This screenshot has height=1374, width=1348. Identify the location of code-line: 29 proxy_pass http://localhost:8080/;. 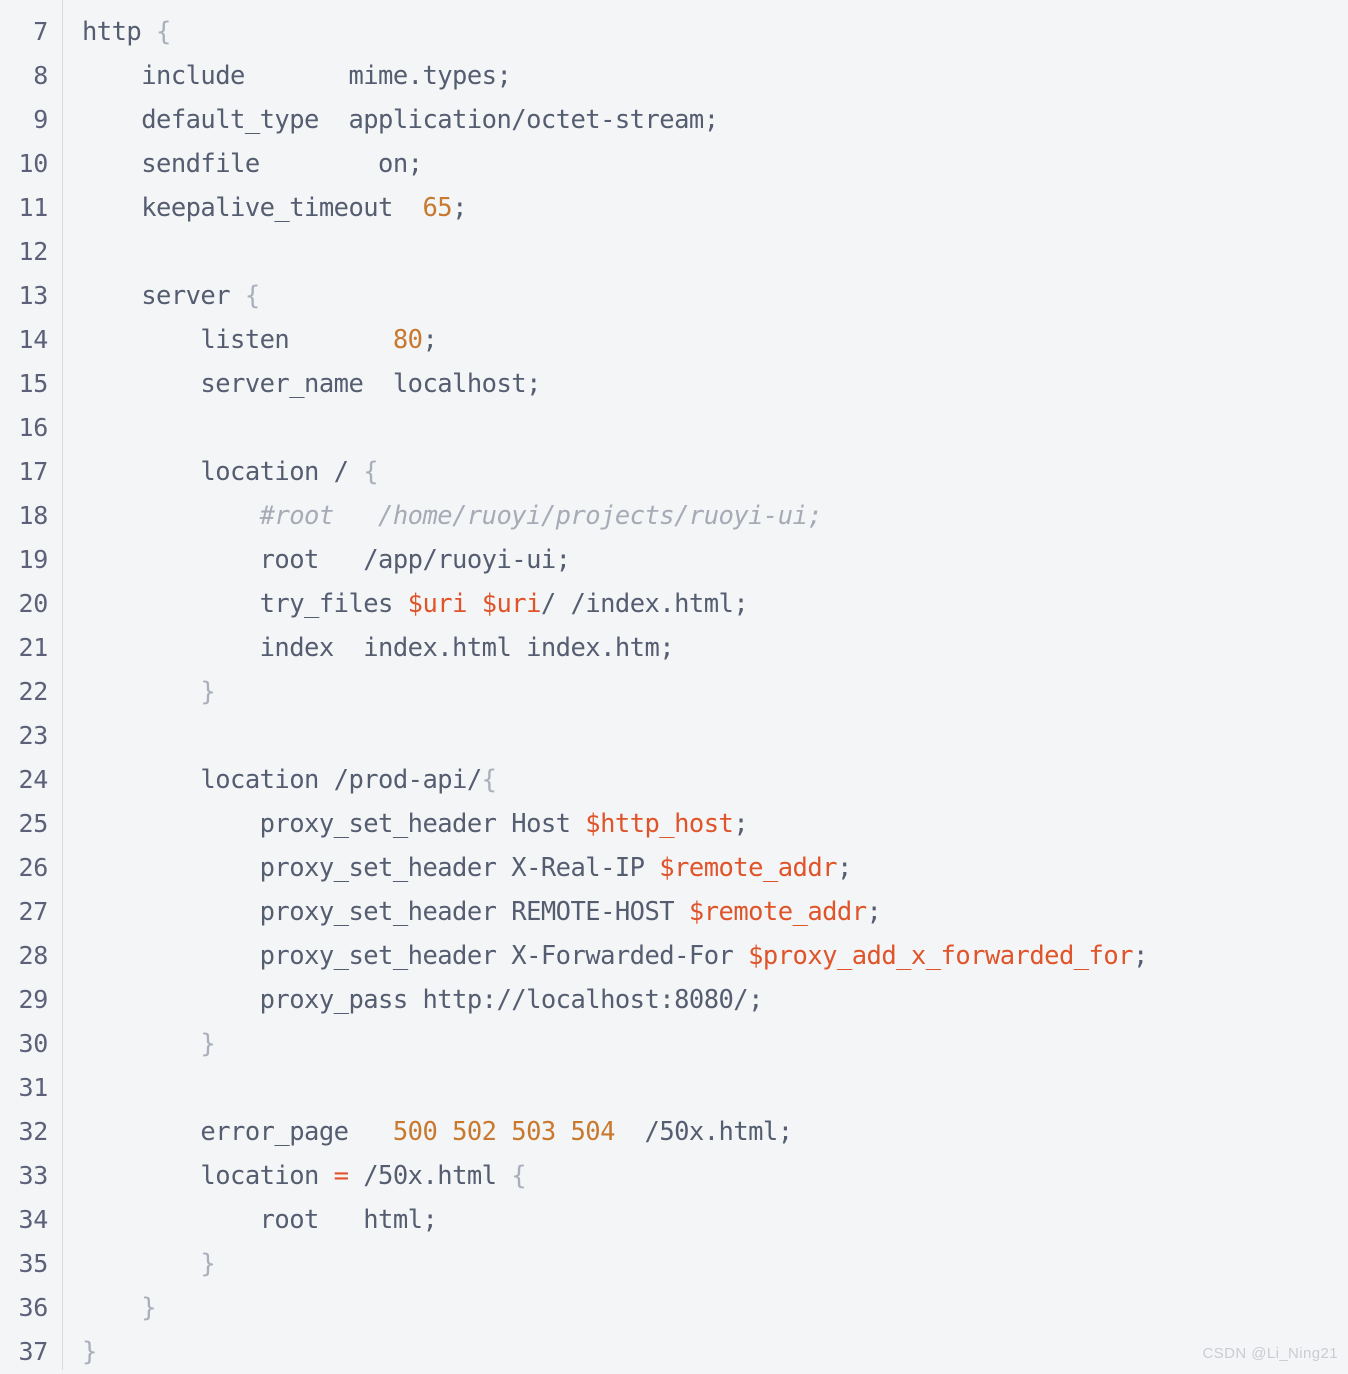
(674, 1000).